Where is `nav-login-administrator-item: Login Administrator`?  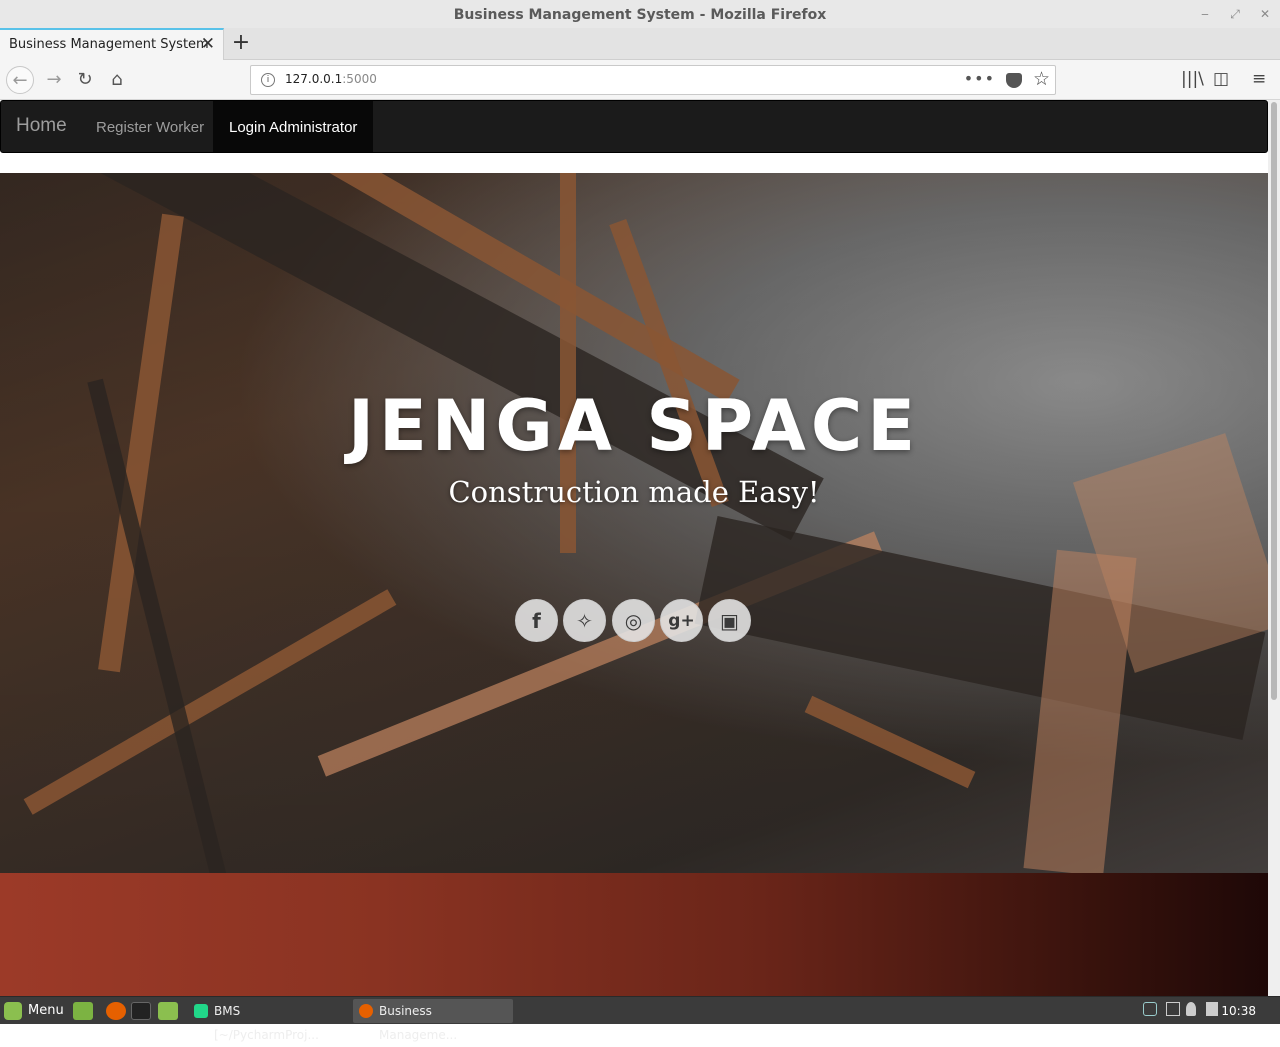
nav-login-administrator-item: Login Administrator is located at coordinates (293, 126).